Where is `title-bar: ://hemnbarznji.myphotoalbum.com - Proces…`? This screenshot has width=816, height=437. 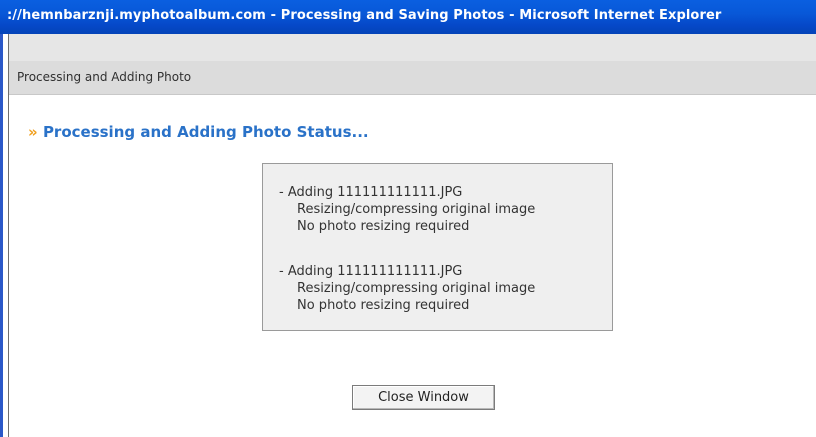
title-bar: ://hemnbarznji.myphotoalbum.com - Proces… is located at coordinates (408, 17).